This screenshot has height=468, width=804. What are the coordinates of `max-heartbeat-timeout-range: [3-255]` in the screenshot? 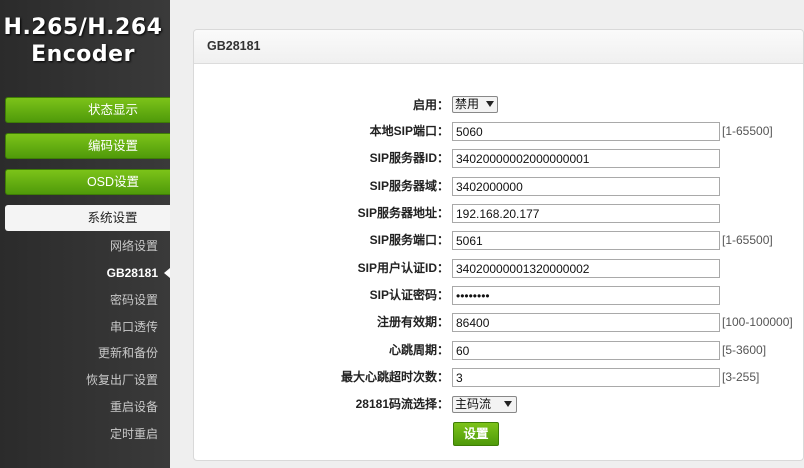 It's located at (741, 377).